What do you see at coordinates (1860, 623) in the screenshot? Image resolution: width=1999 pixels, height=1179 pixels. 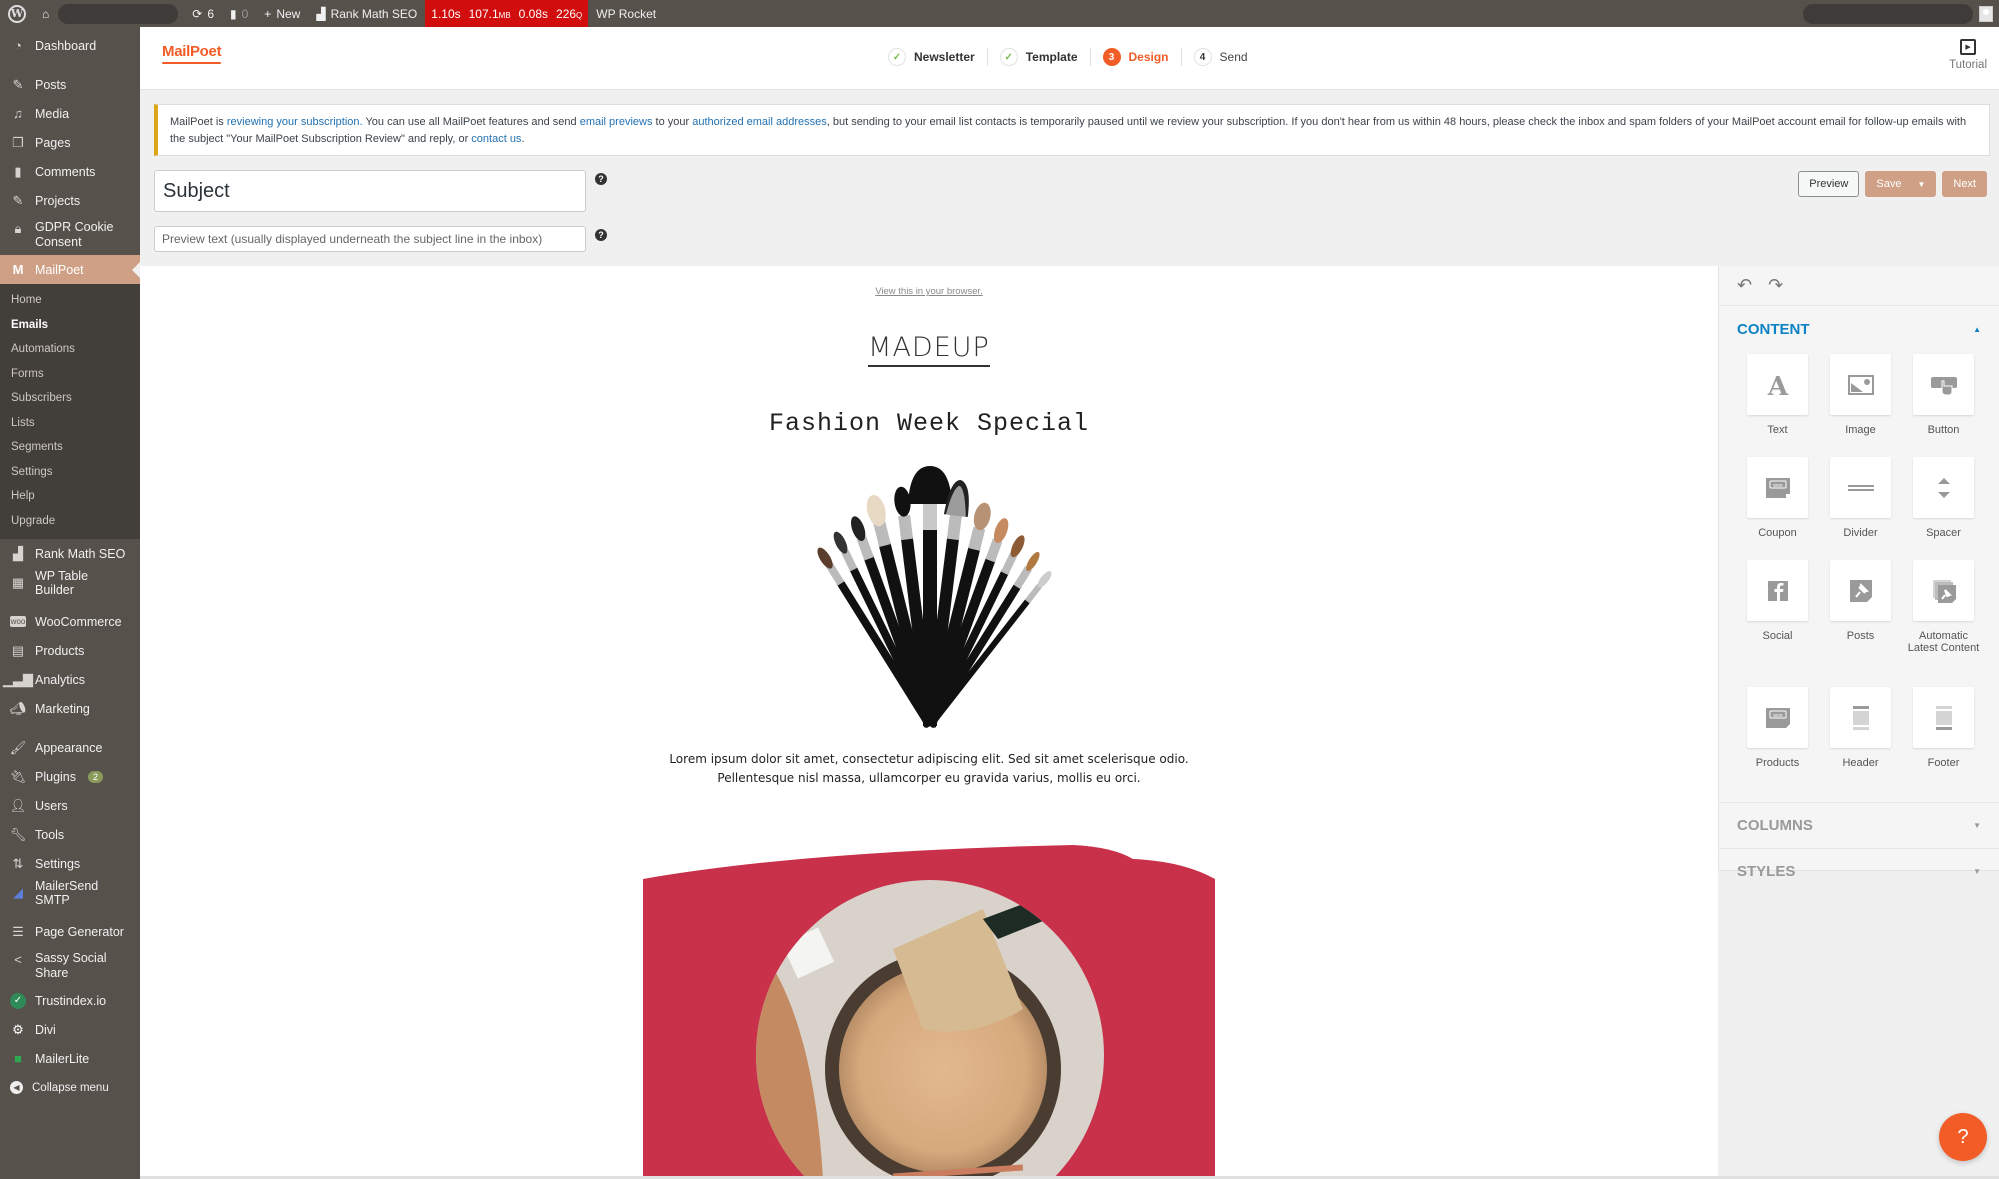 I see `block-posts: Posts` at bounding box center [1860, 623].